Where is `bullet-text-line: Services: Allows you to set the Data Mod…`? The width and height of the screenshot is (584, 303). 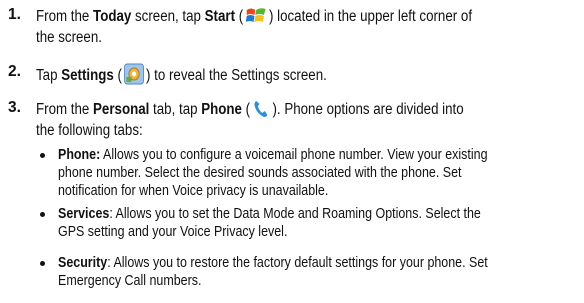
bullet-text-line: Services: Allows you to set the Data Mod… is located at coordinates (269, 214).